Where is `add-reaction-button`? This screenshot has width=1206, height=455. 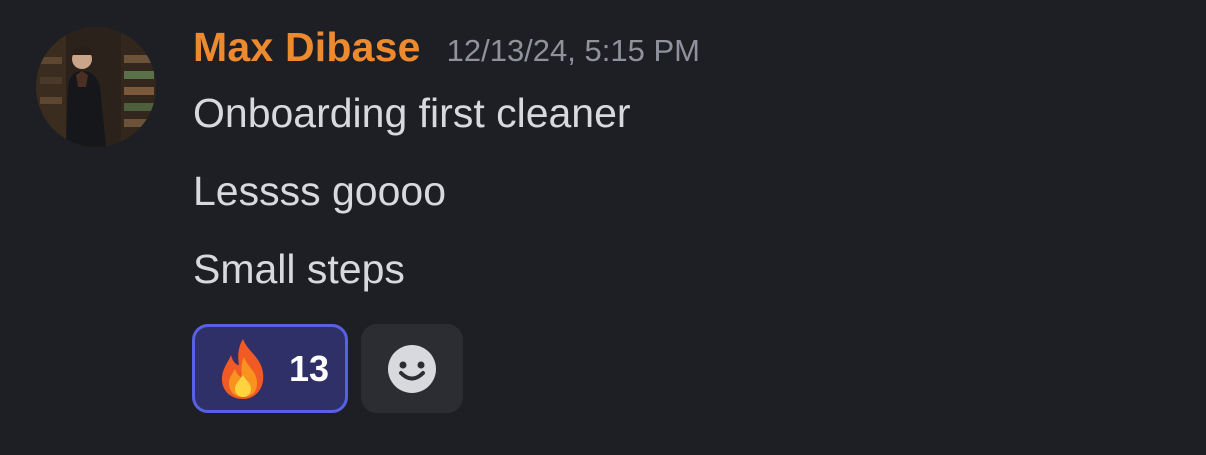 add-reaction-button is located at coordinates (412, 368).